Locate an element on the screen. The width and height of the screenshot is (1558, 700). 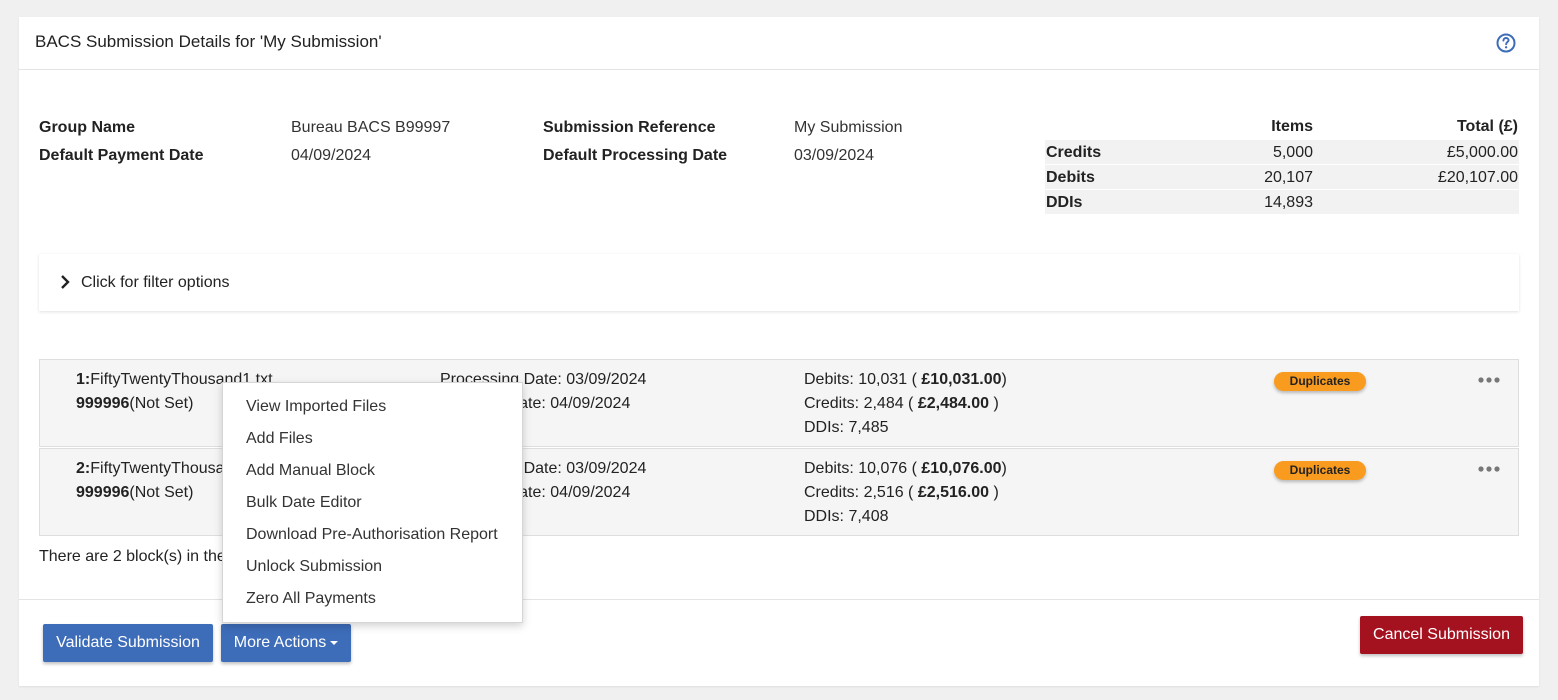
totals-header: Items Total (£) is located at coordinates (1282, 126).